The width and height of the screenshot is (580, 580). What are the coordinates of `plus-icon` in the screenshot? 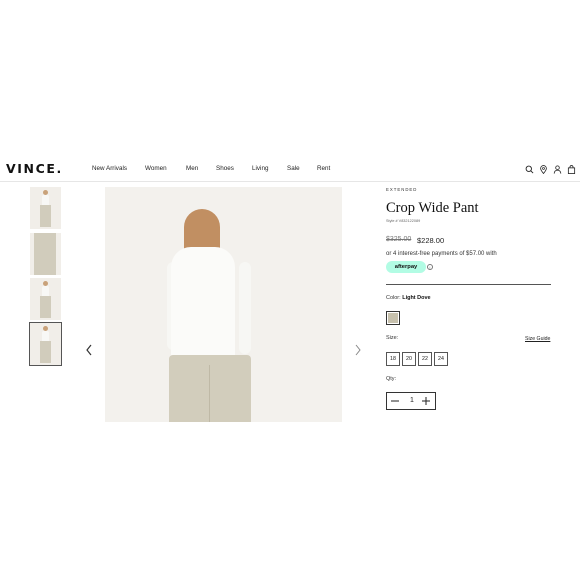 It's located at (426, 401).